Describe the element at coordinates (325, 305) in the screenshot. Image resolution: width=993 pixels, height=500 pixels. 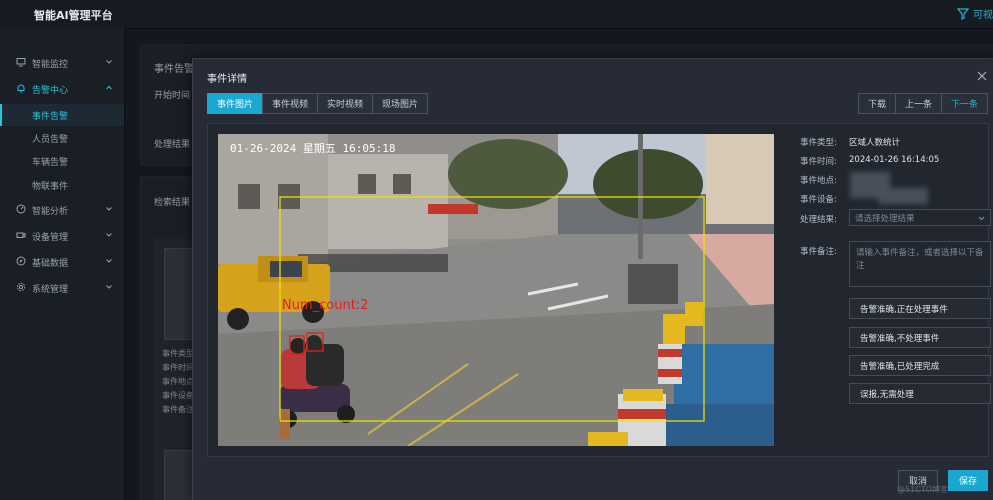
I see `count-label: Num_count:2` at that location.